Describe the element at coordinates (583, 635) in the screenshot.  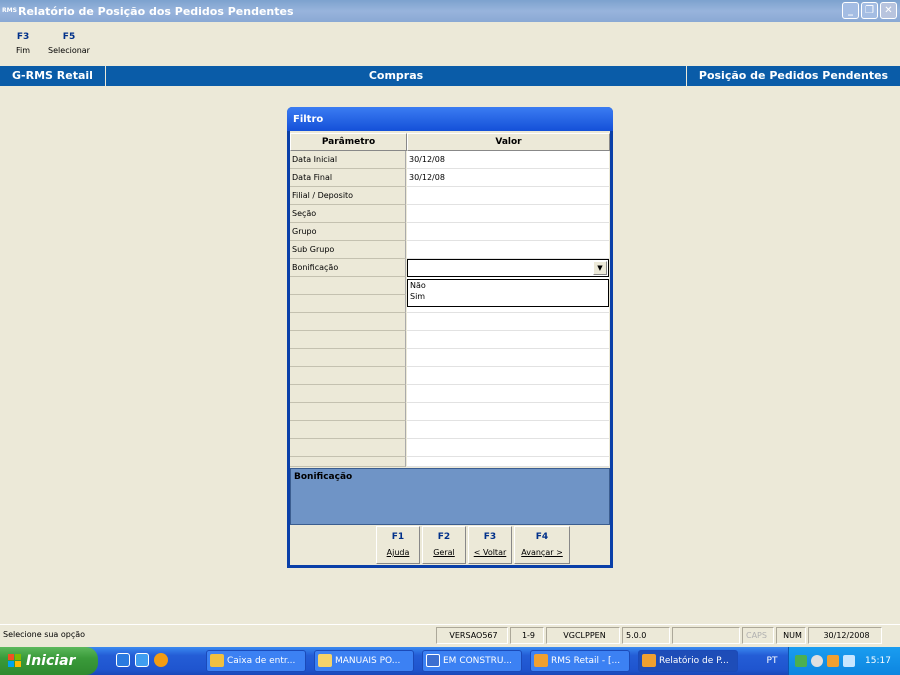
I see `status-program: VGCLPPEN` at that location.